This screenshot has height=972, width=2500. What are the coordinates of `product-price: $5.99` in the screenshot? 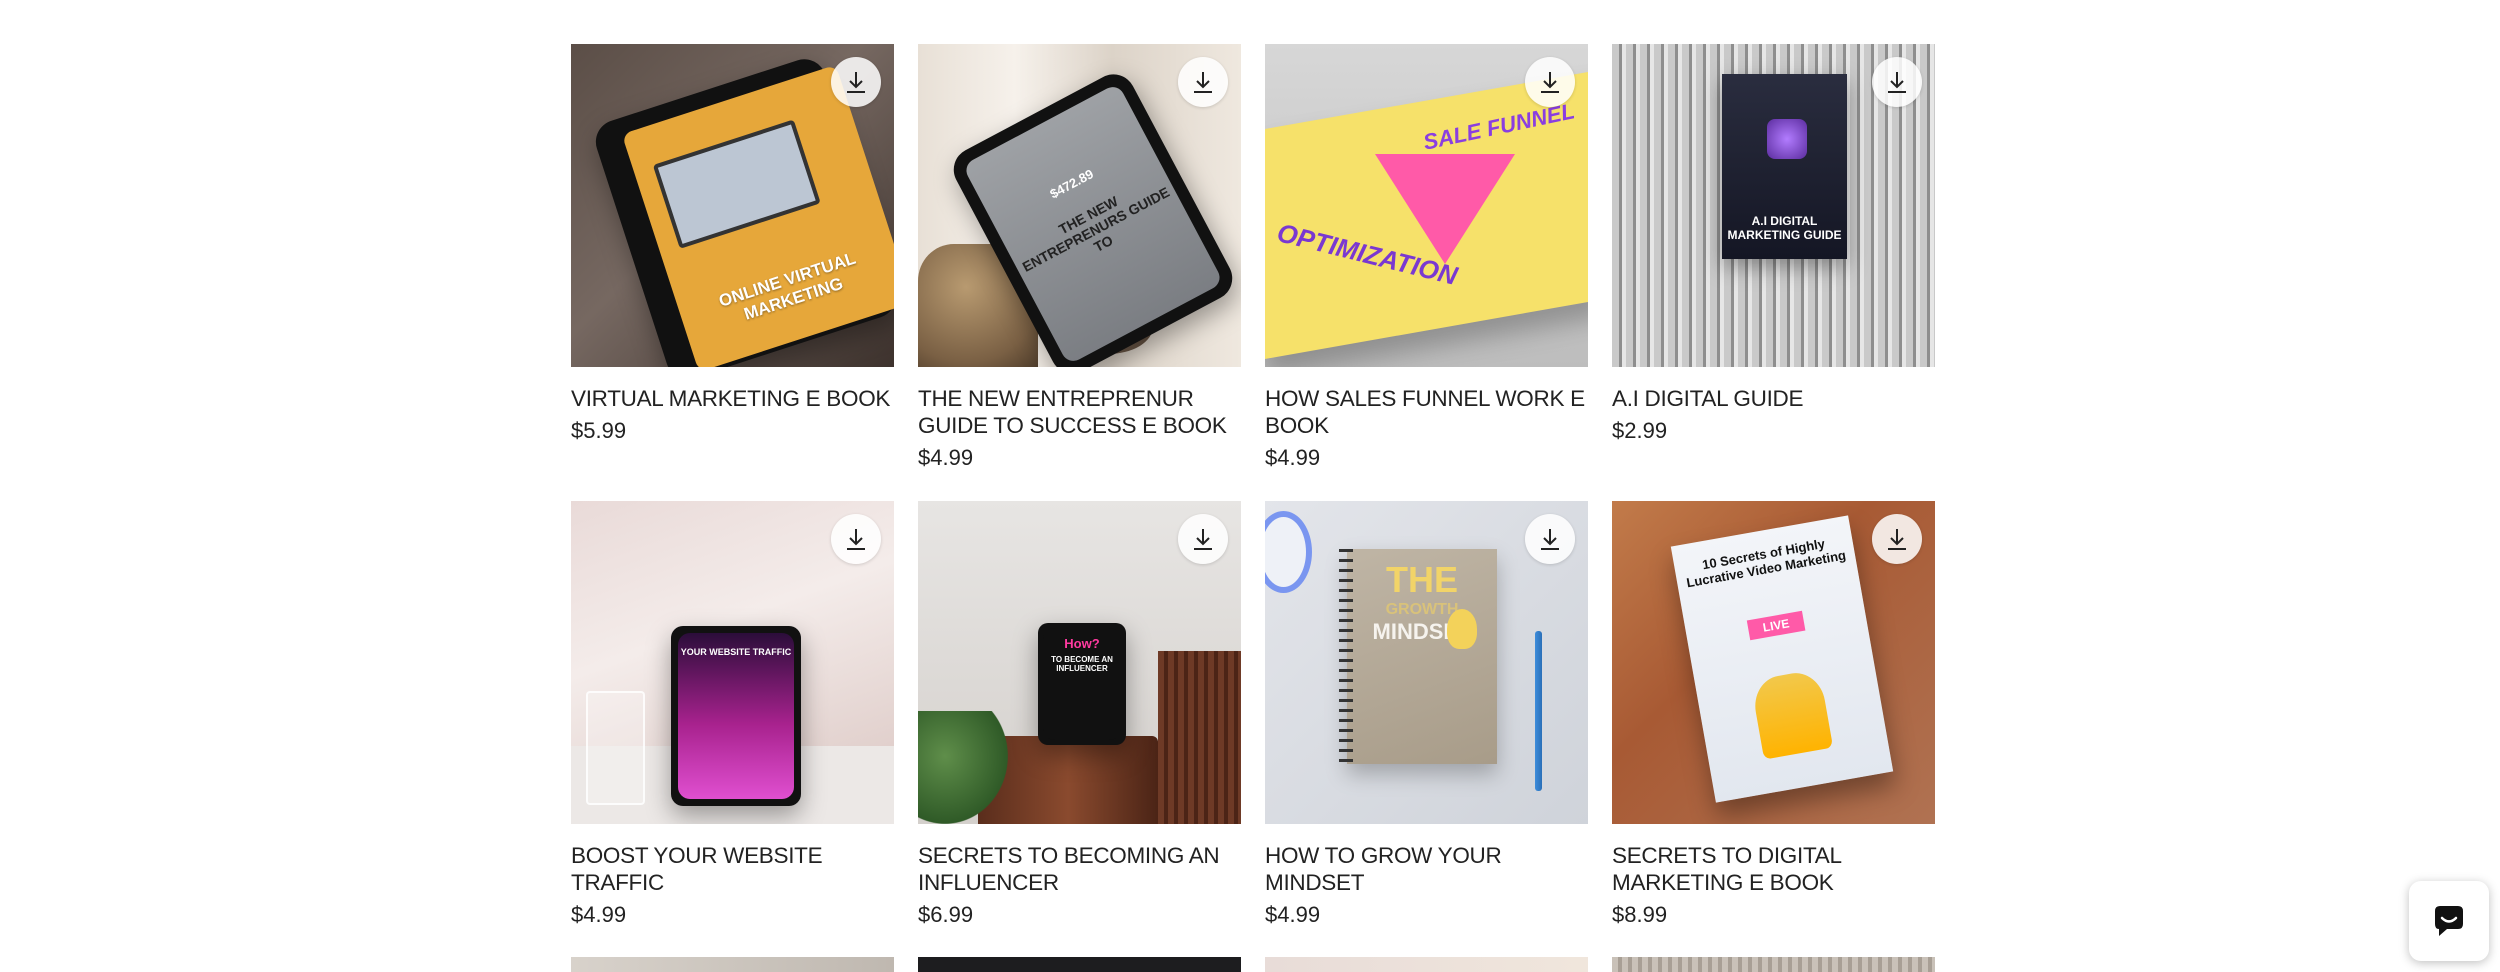 It's located at (599, 430).